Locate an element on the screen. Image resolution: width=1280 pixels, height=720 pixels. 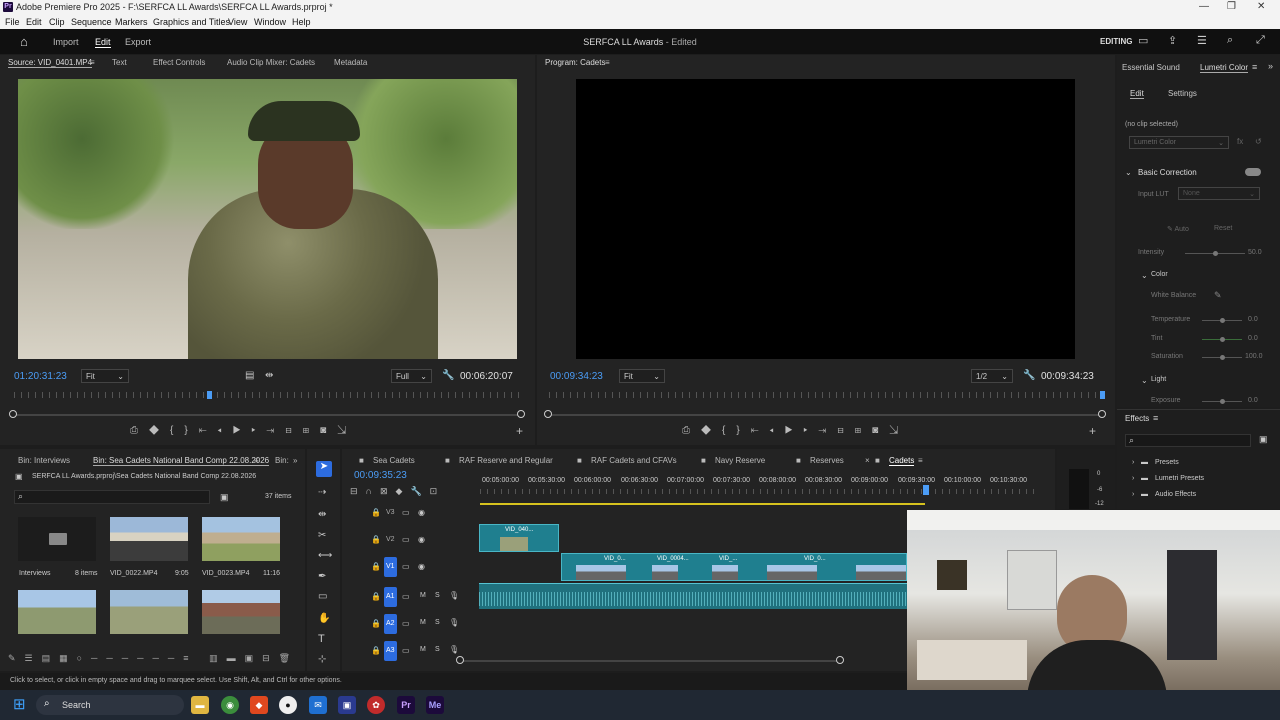
program-playhead is located at coordinates (1102, 395).